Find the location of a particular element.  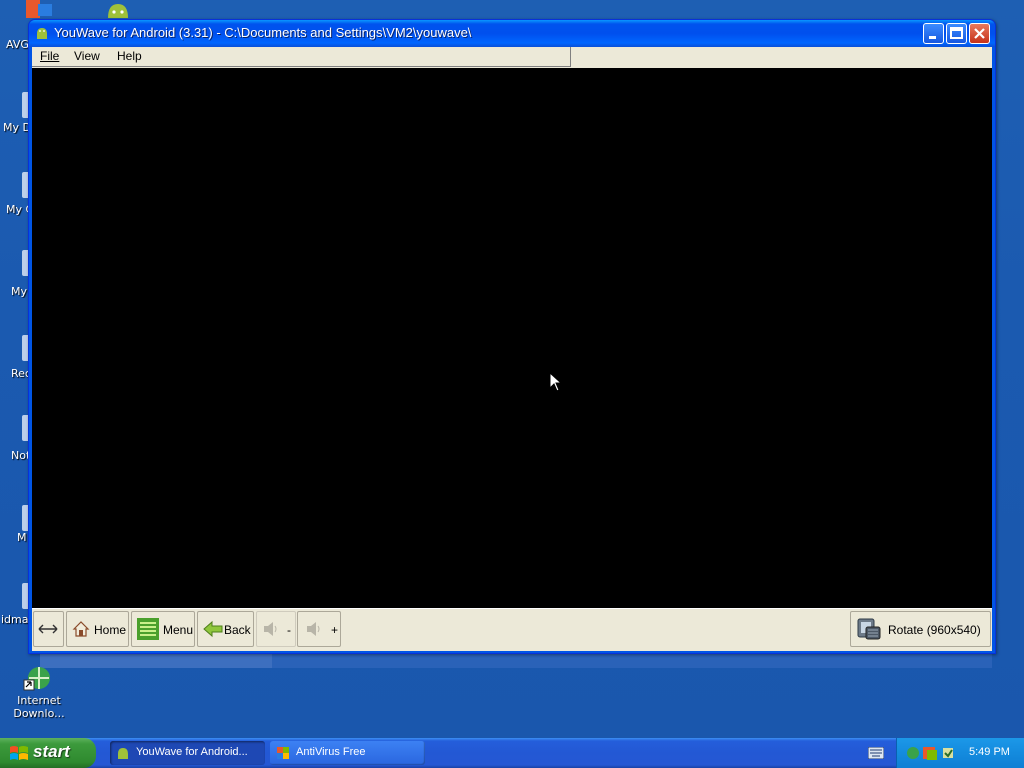

avg-icon is located at coordinates (39, 10).